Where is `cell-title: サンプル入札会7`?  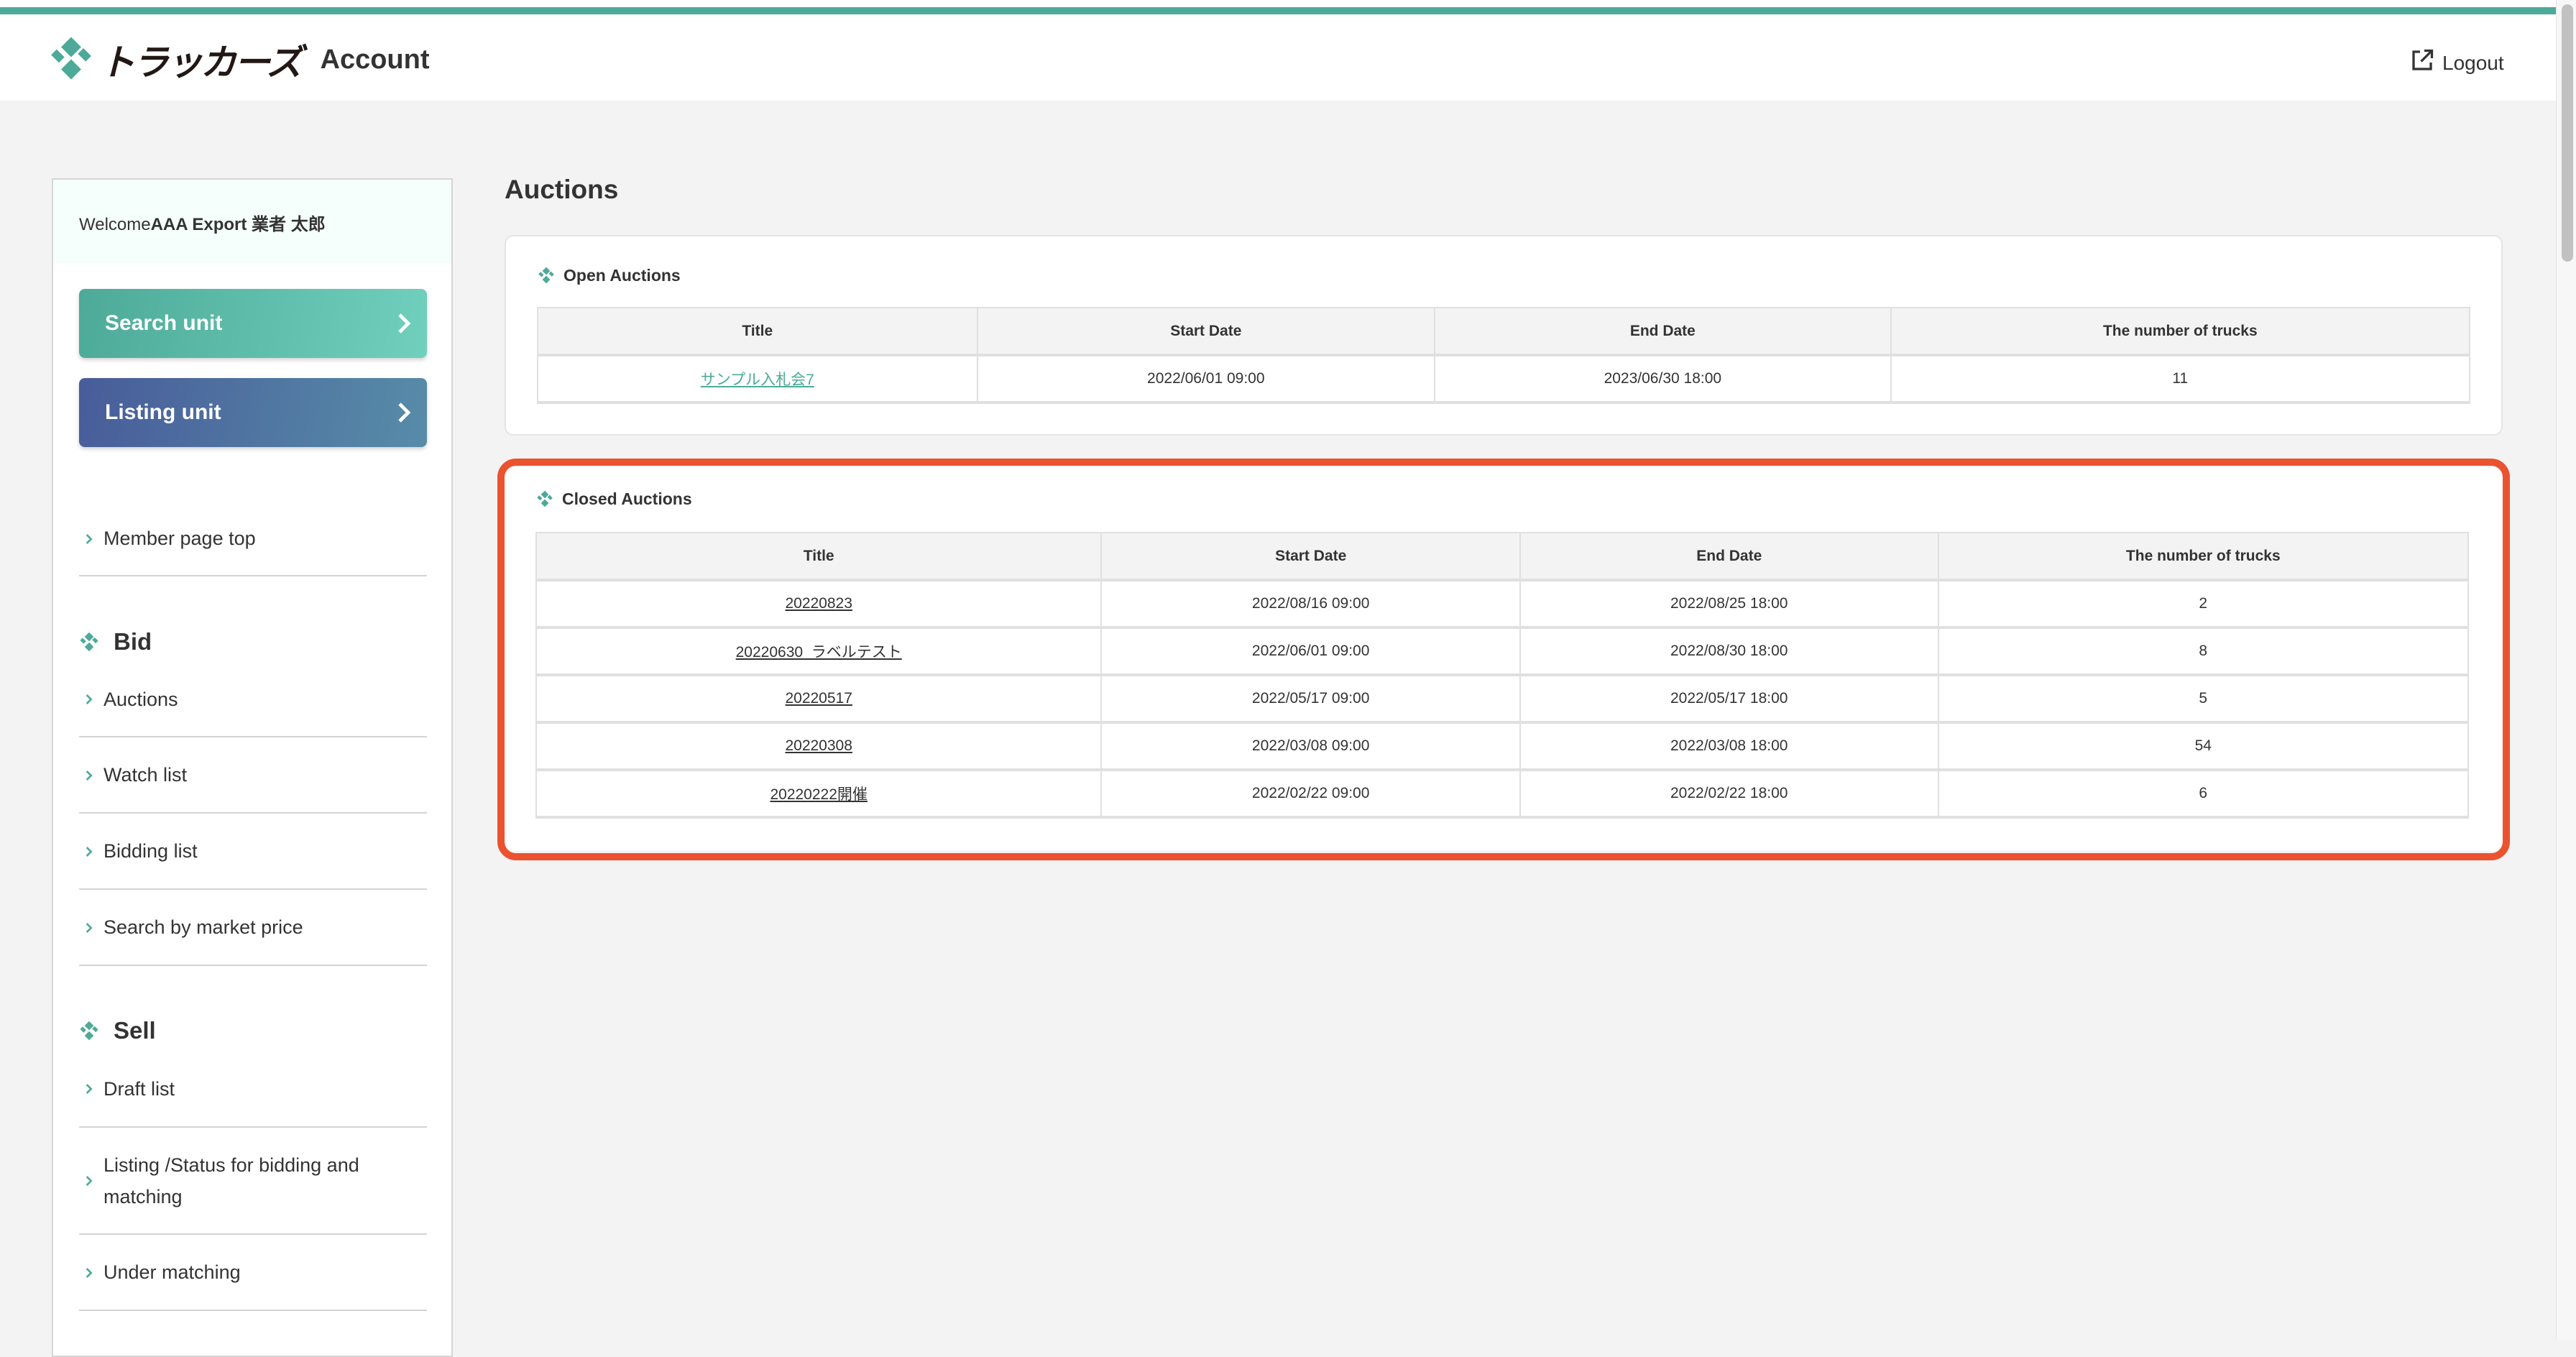 cell-title: サンプル入札会7 is located at coordinates (757, 379).